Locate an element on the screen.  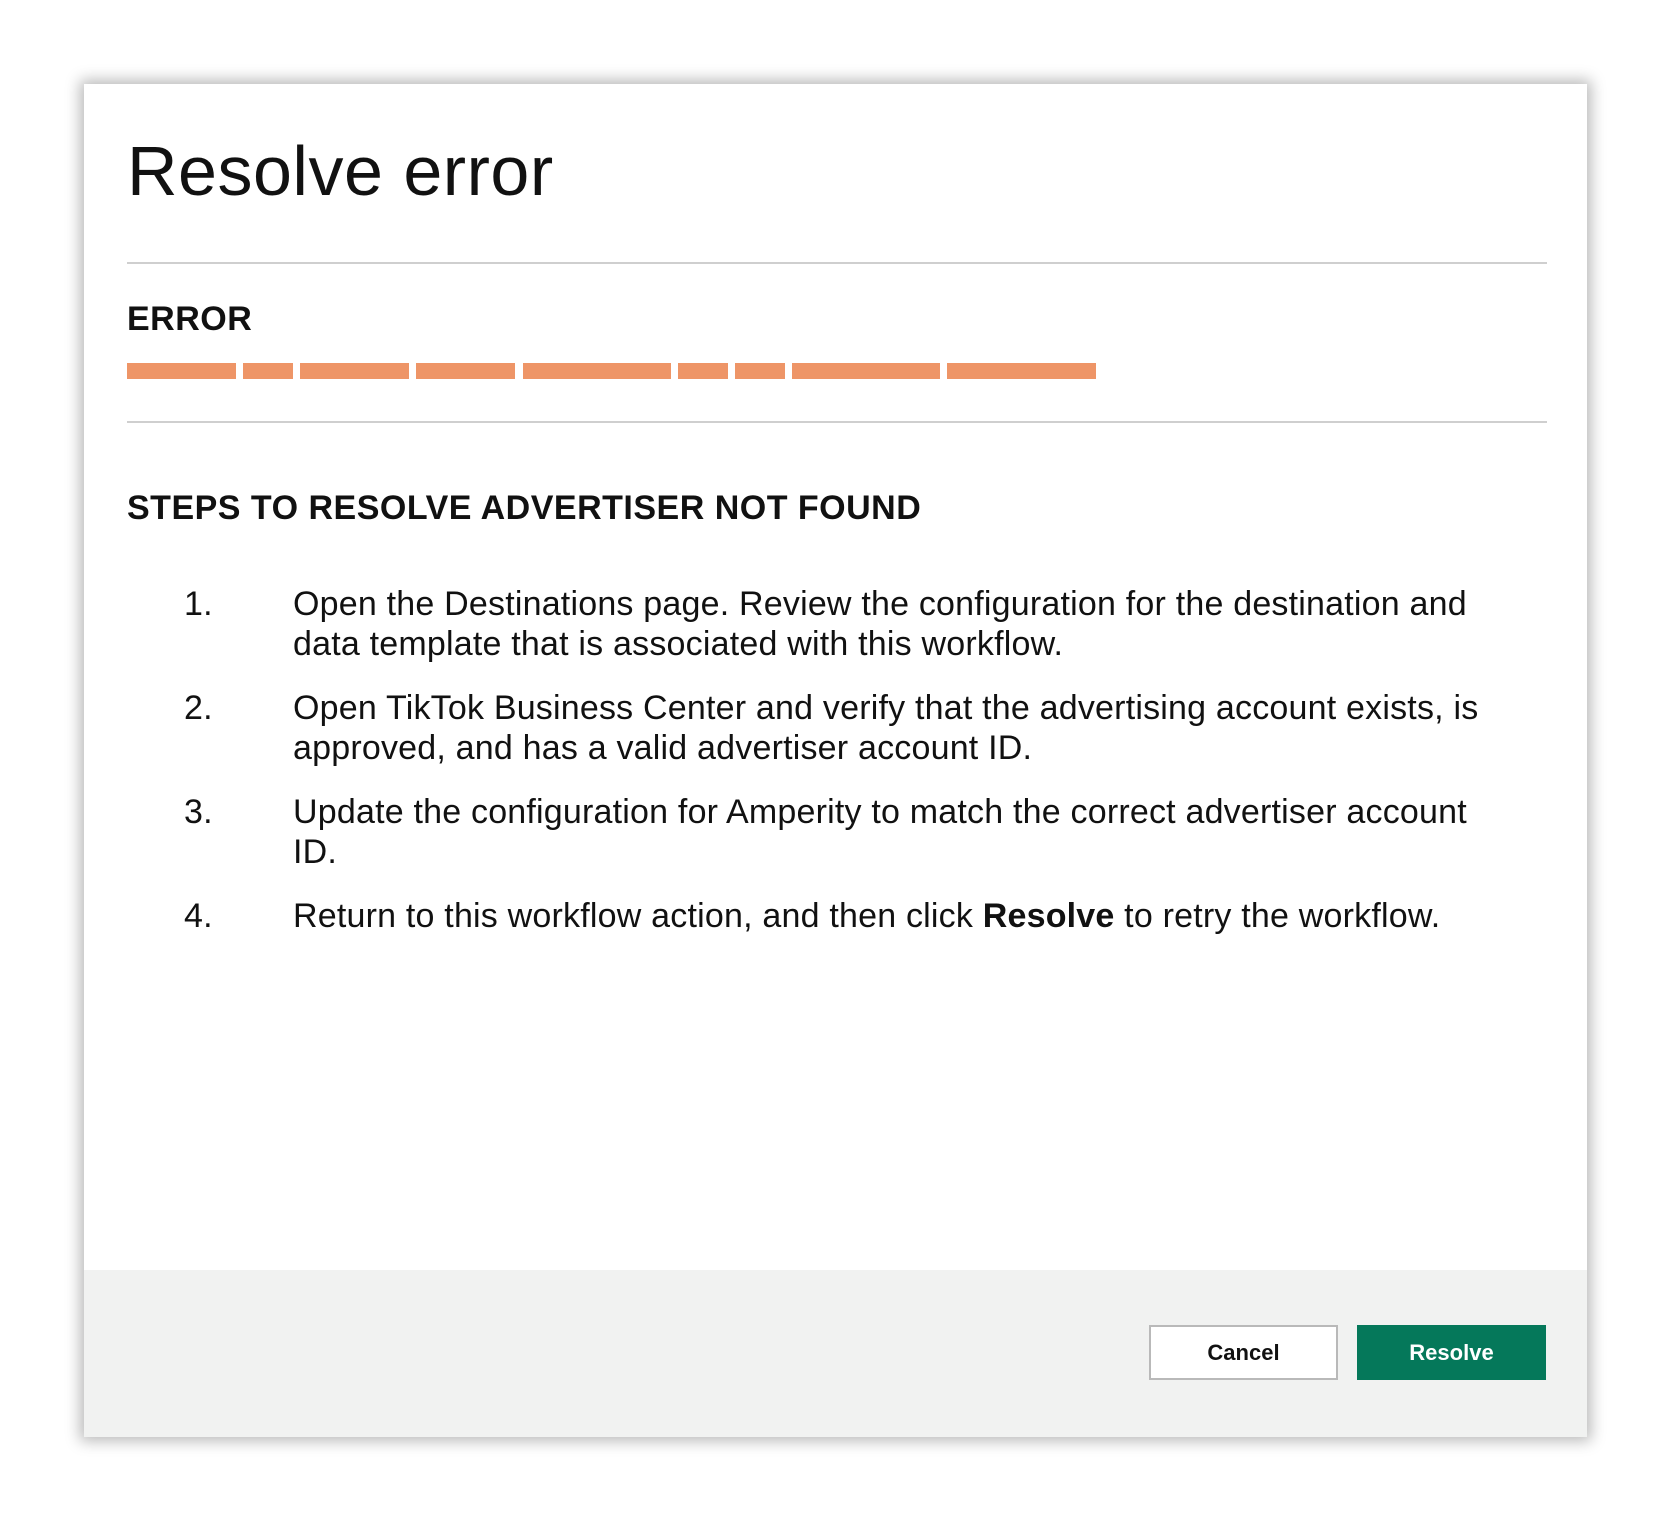
step-number: 4. is located at coordinates (198, 916).